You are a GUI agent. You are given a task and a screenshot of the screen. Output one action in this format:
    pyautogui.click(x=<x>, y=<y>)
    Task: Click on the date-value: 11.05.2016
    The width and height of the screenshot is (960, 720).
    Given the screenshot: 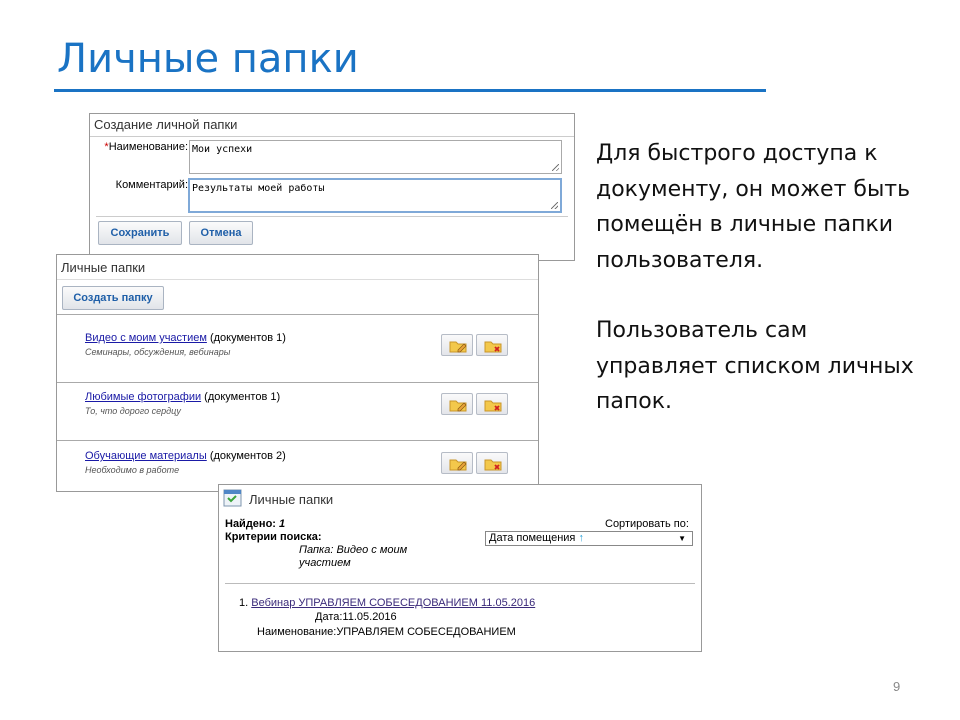 What is the action you would take?
    pyautogui.click(x=369, y=617)
    